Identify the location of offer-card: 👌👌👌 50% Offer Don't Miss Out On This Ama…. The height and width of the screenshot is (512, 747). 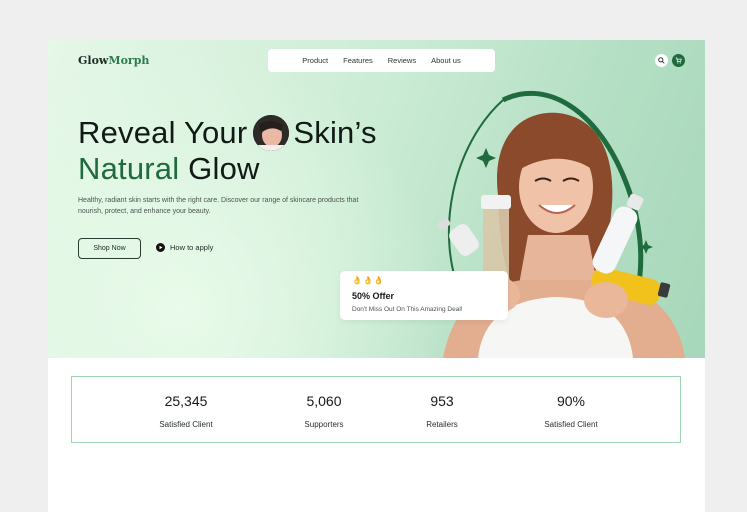
(424, 295).